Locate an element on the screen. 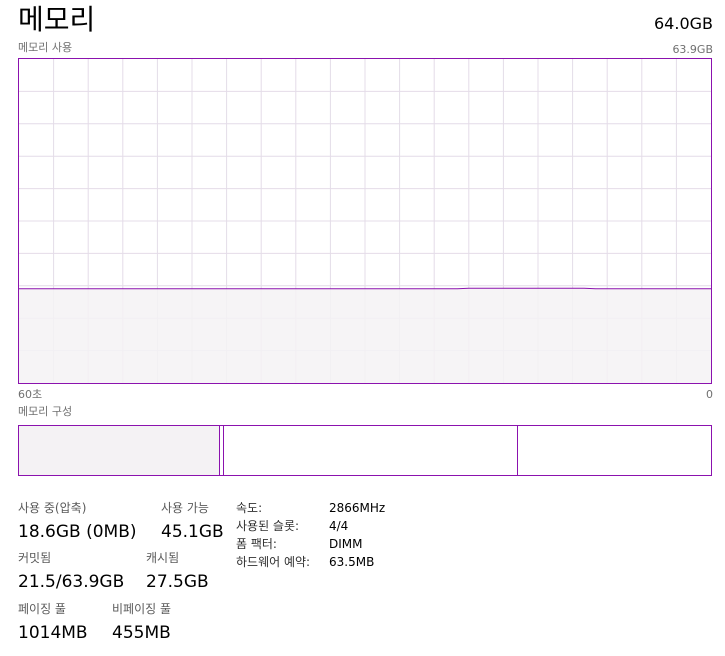 This screenshot has width=725, height=656. slots-used-label: 사용된 슬롯: is located at coordinates (268, 526).